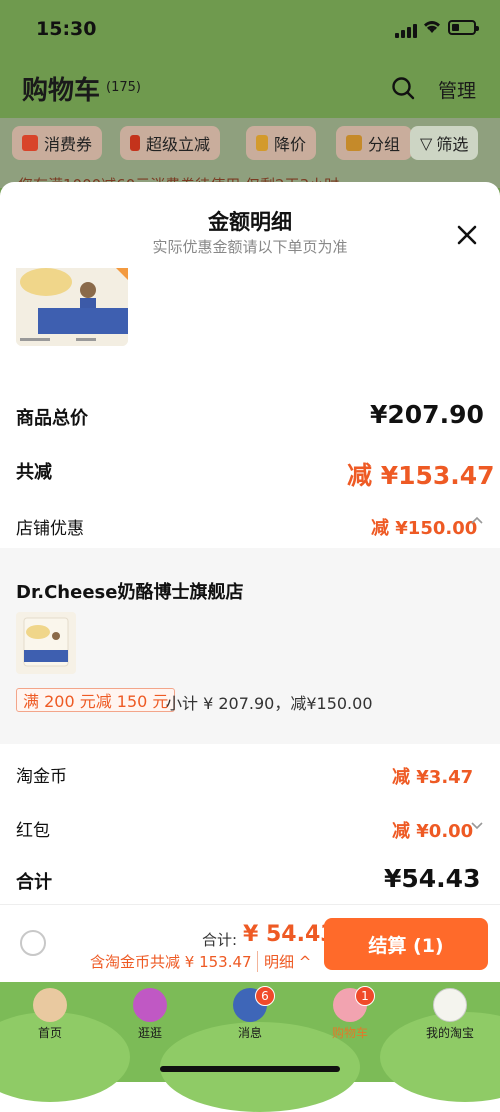  What do you see at coordinates (426, 143) in the screenshot?
I see `filter-icon: ▽` at bounding box center [426, 143].